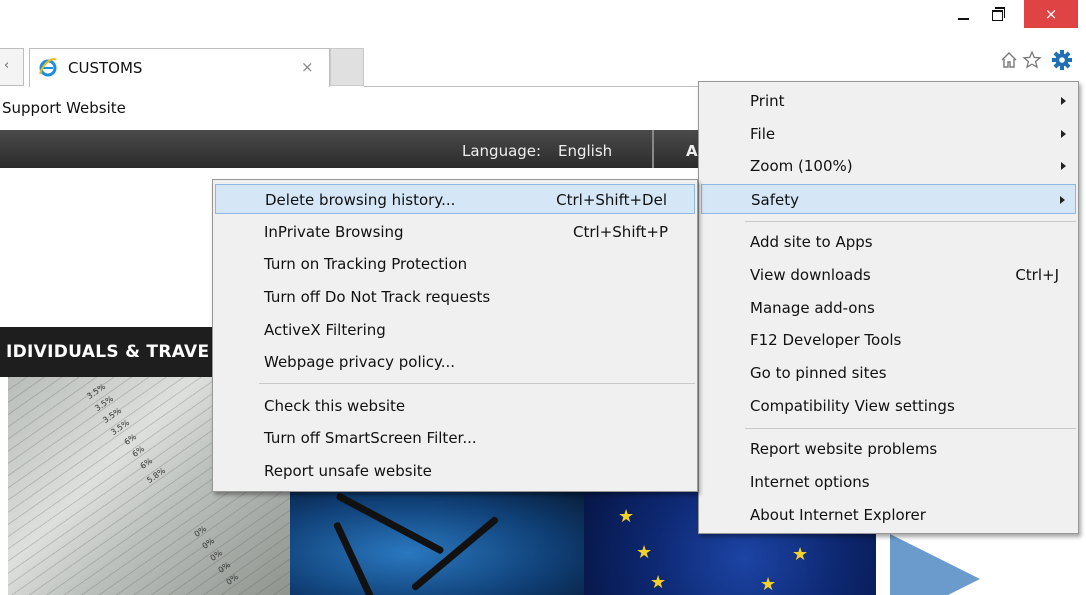  Describe the element at coordinates (888, 242) in the screenshot. I see `menu-item-add-site-to-apps: Add site to Apps` at that location.